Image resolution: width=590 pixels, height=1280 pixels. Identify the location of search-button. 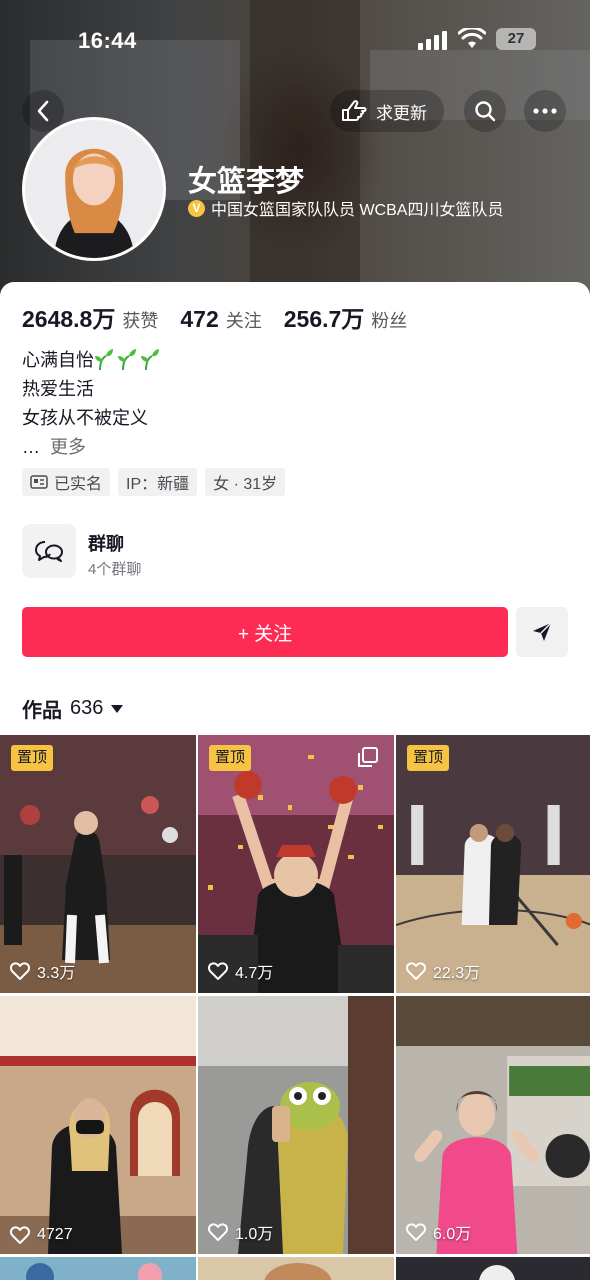
(485, 111).